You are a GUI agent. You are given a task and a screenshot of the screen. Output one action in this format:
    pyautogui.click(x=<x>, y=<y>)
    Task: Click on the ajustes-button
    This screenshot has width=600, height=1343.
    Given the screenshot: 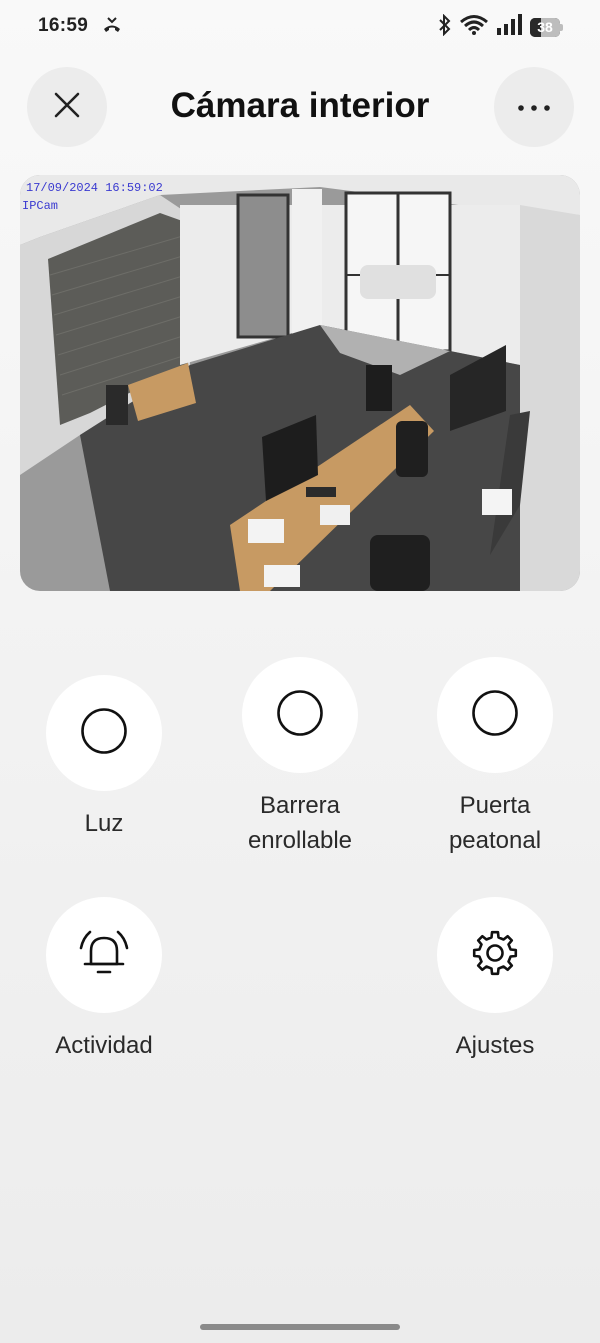 What is the action you would take?
    pyautogui.click(x=495, y=955)
    